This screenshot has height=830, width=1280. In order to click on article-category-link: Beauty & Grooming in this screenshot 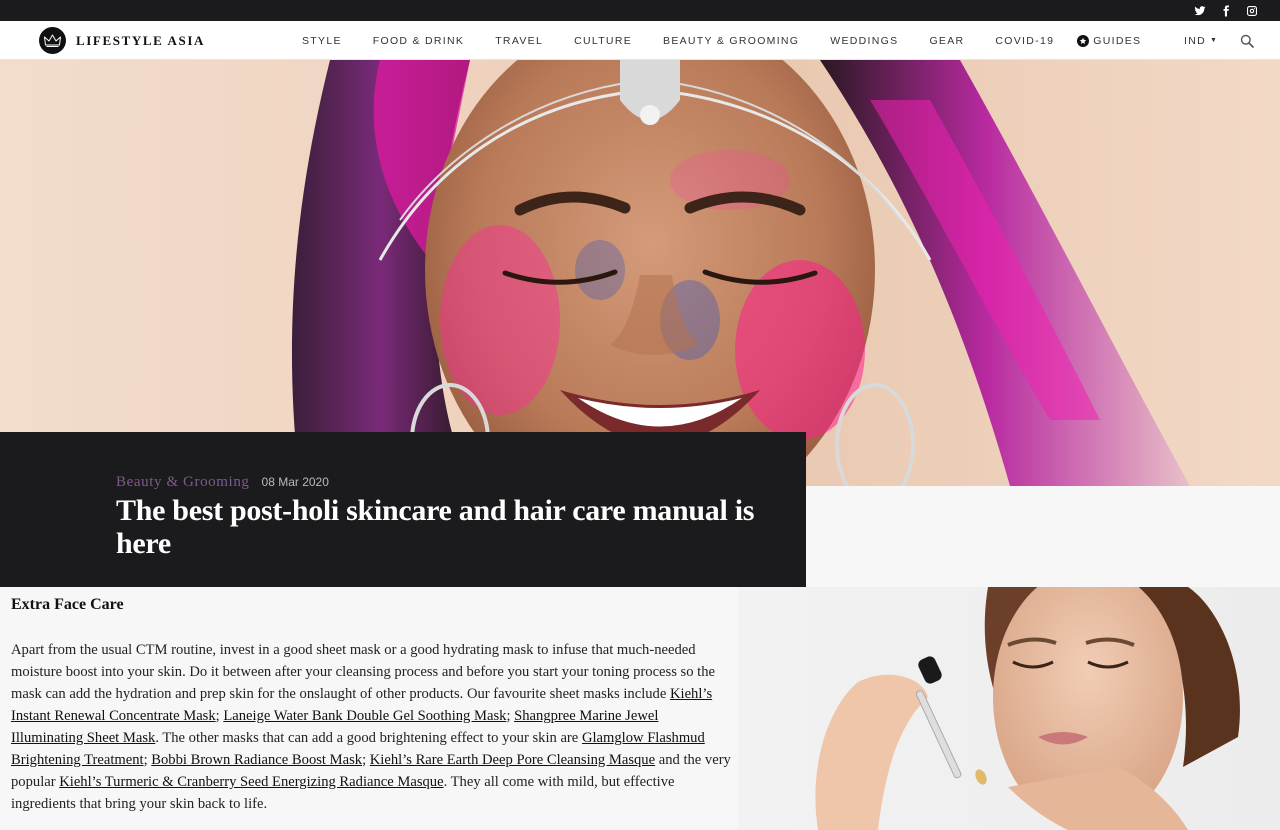, I will do `click(183, 482)`.